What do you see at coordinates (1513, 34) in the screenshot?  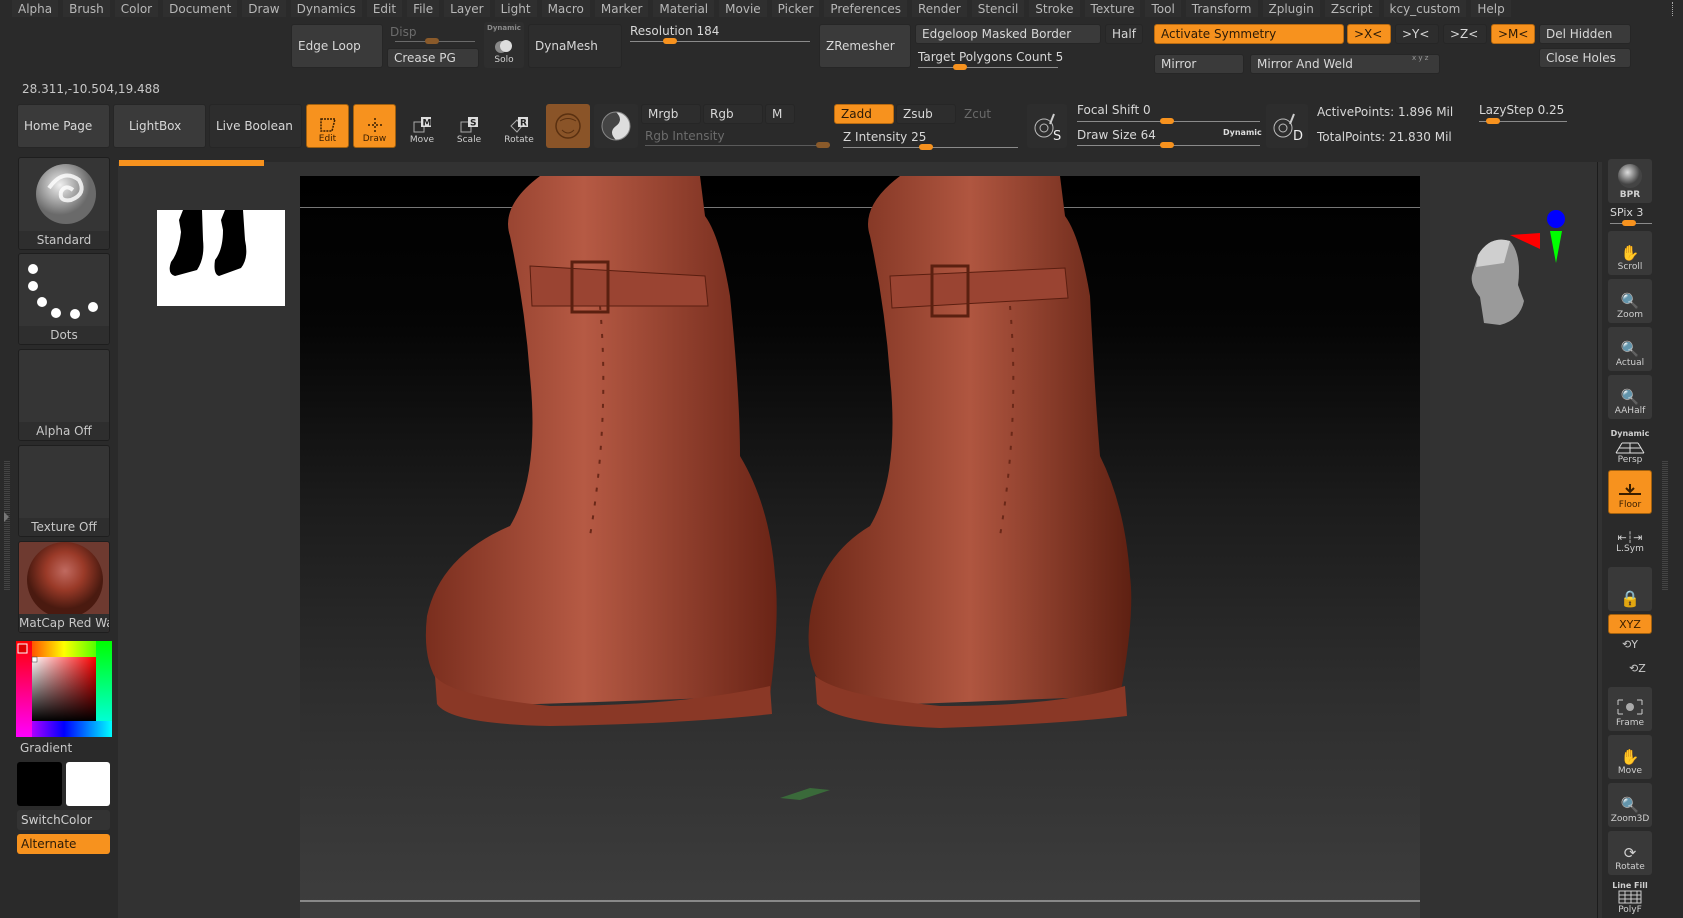 I see `symmetry-m-button: >M<` at bounding box center [1513, 34].